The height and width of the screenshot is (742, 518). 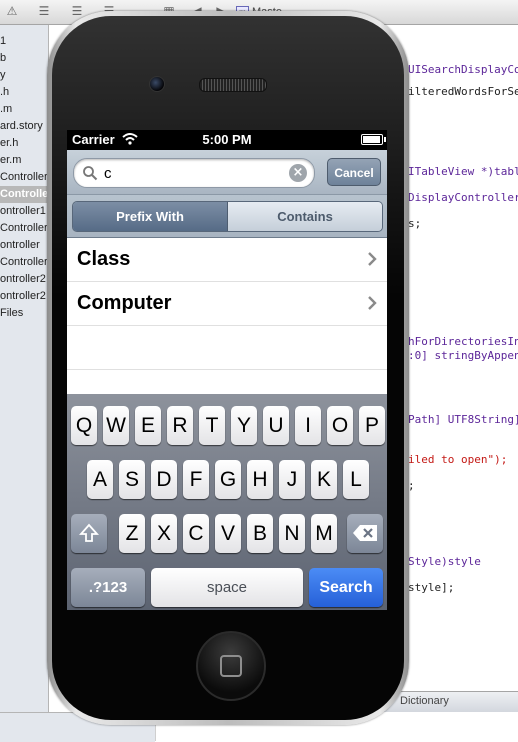 I want to click on key-j: J, so click(x=292, y=479).